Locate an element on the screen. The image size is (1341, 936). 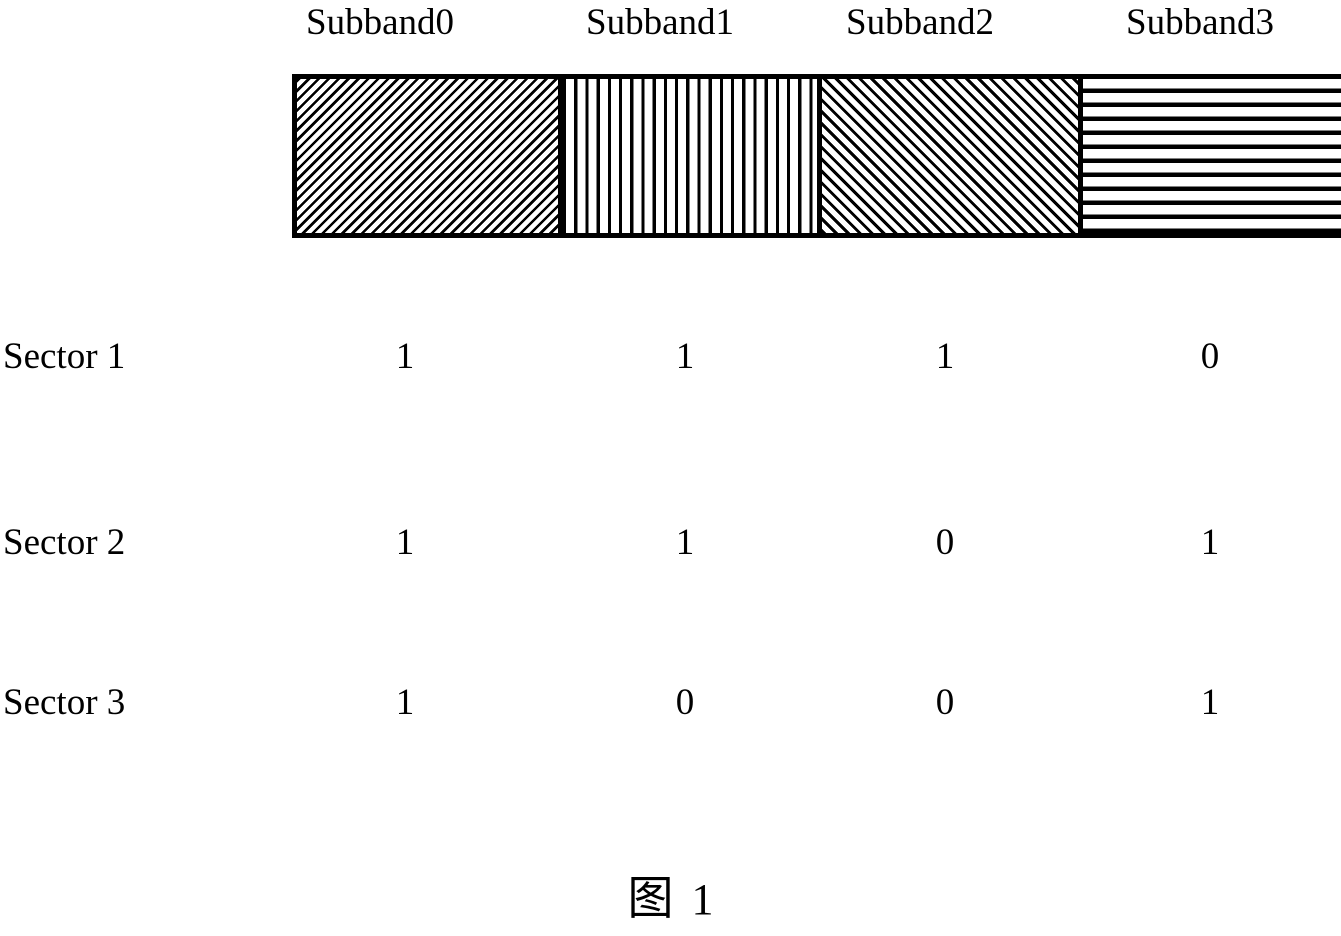
figure-caption-number: 1 is located at coordinates (702, 899).